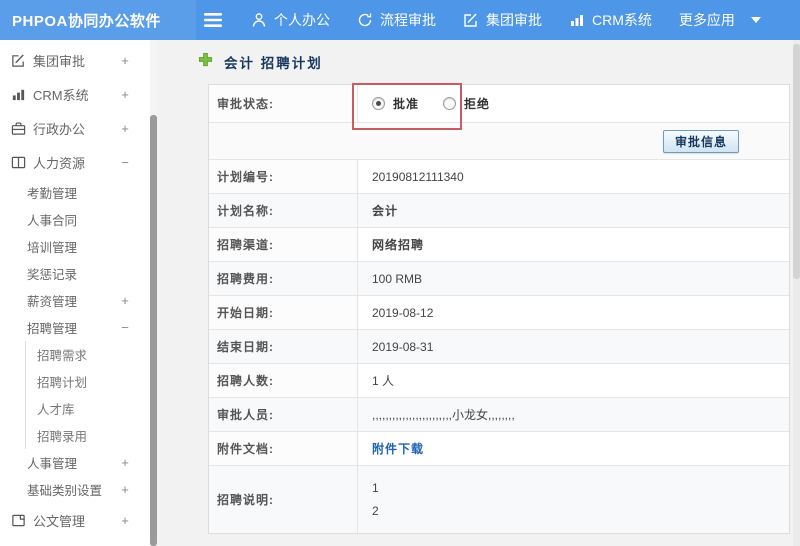  I want to click on approval-status-radio-group: 批准 拒绝, so click(431, 103).